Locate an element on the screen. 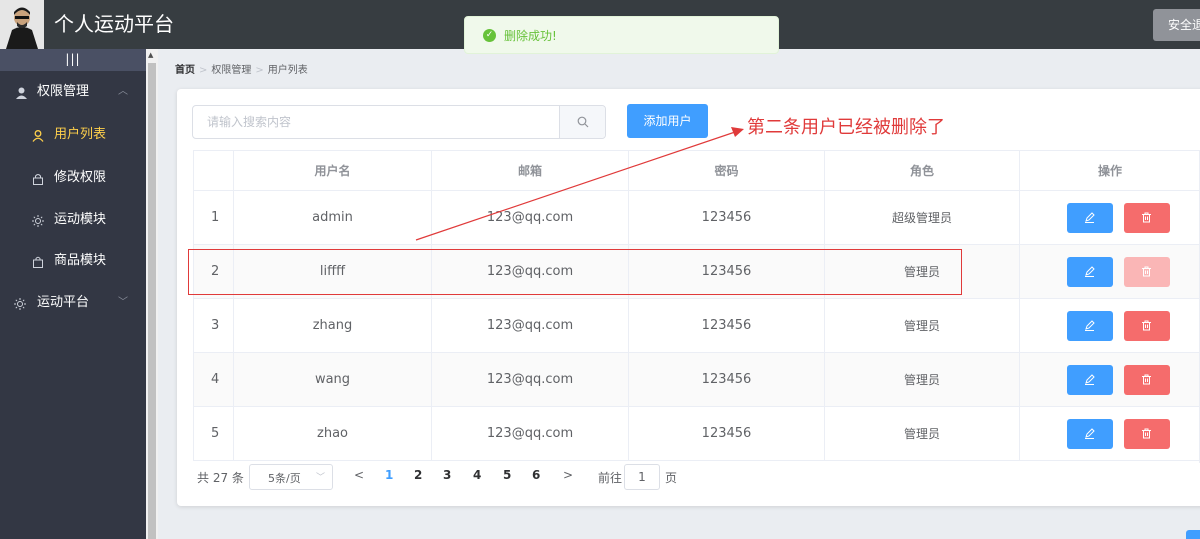 The width and height of the screenshot is (1200, 539). sidebar-menu-sport-platform: 运动平台 ﹀ is located at coordinates (73, 303).